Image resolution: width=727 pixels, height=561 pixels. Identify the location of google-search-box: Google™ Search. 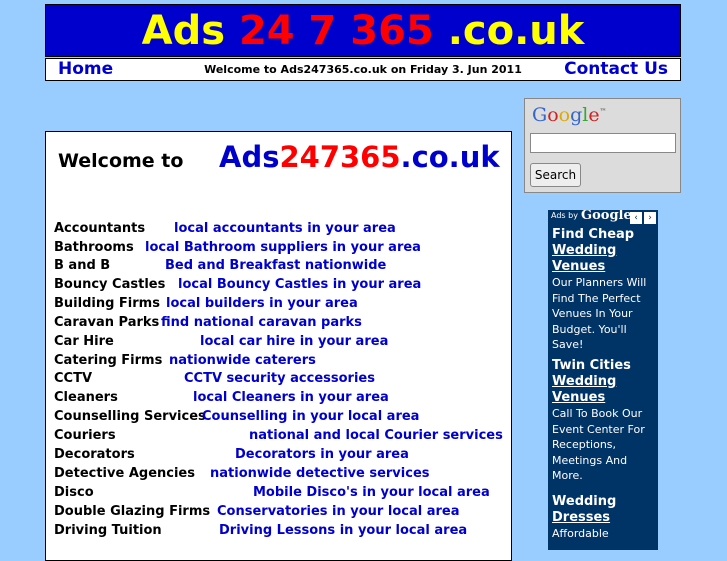
(602, 145).